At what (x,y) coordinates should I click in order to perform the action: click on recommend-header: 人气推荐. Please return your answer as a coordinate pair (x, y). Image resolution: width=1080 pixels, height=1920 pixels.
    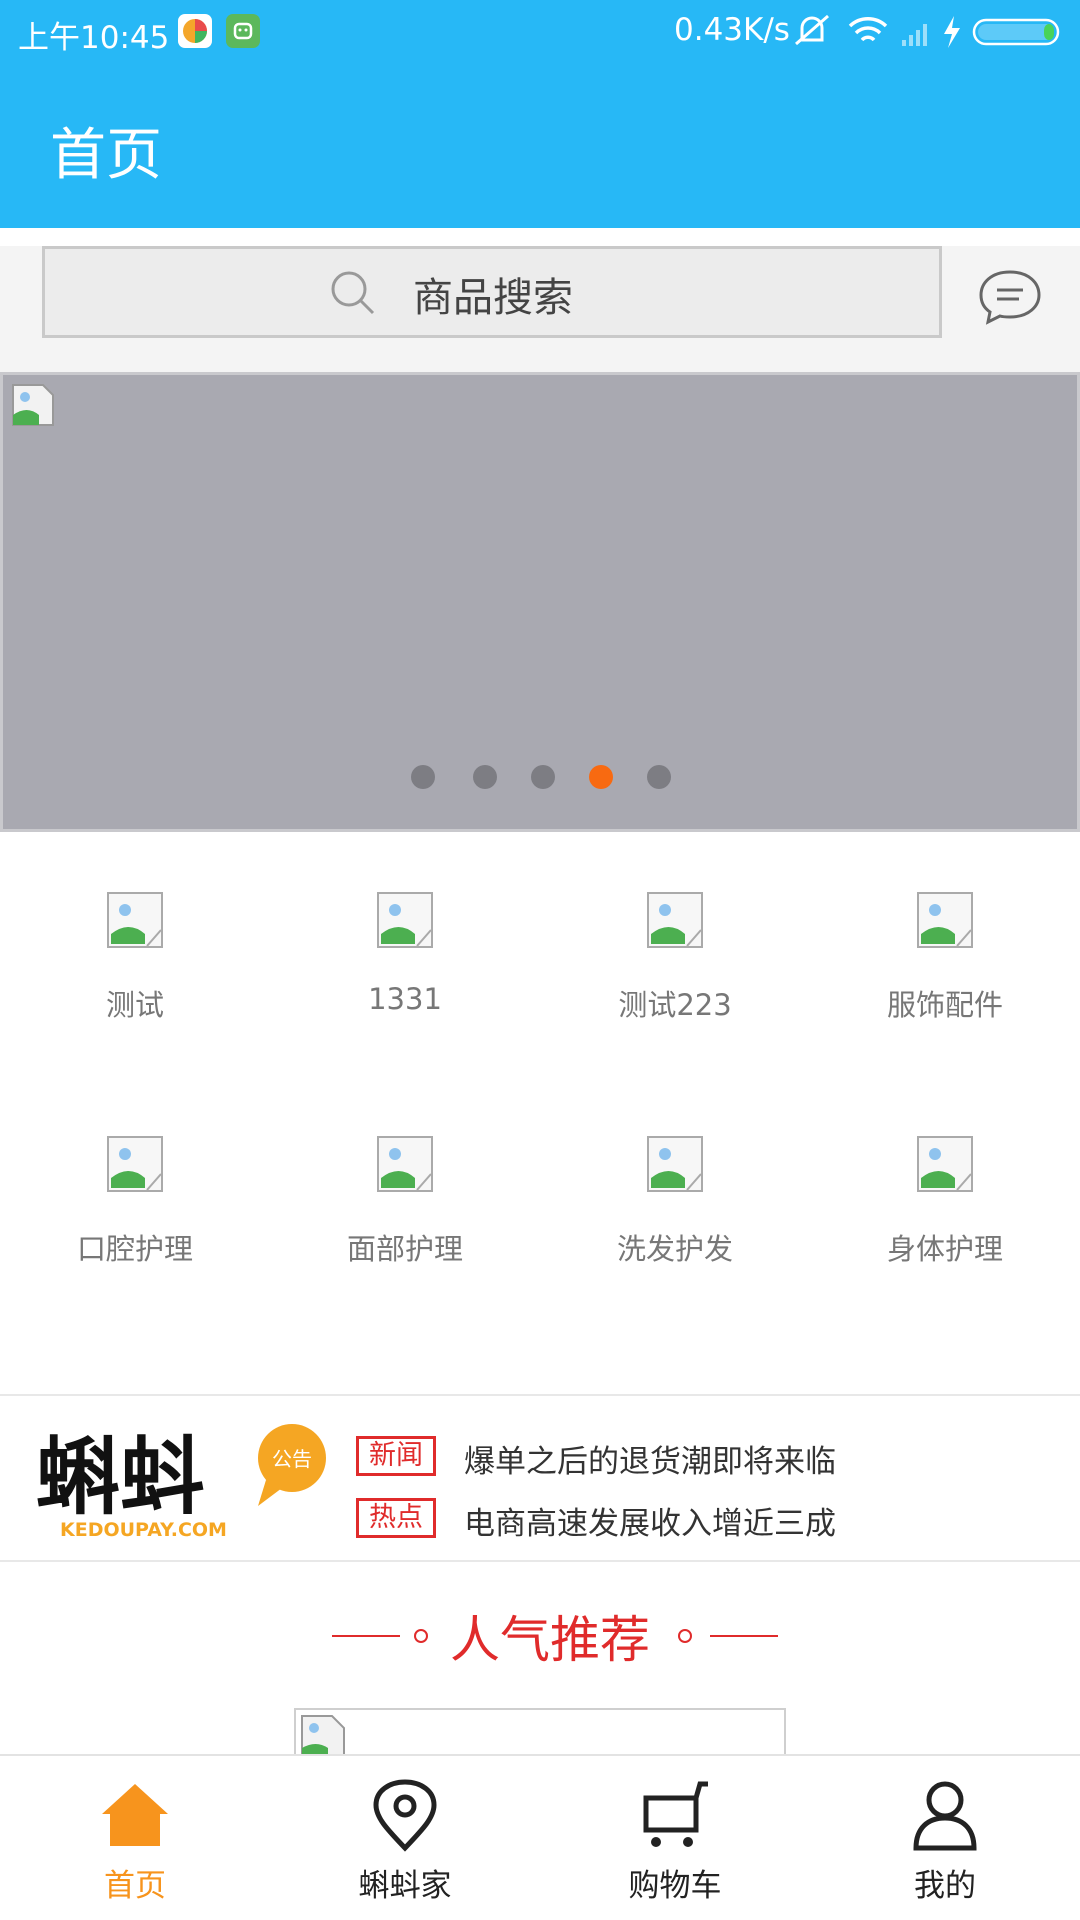
    Looking at the image, I should click on (540, 1635).